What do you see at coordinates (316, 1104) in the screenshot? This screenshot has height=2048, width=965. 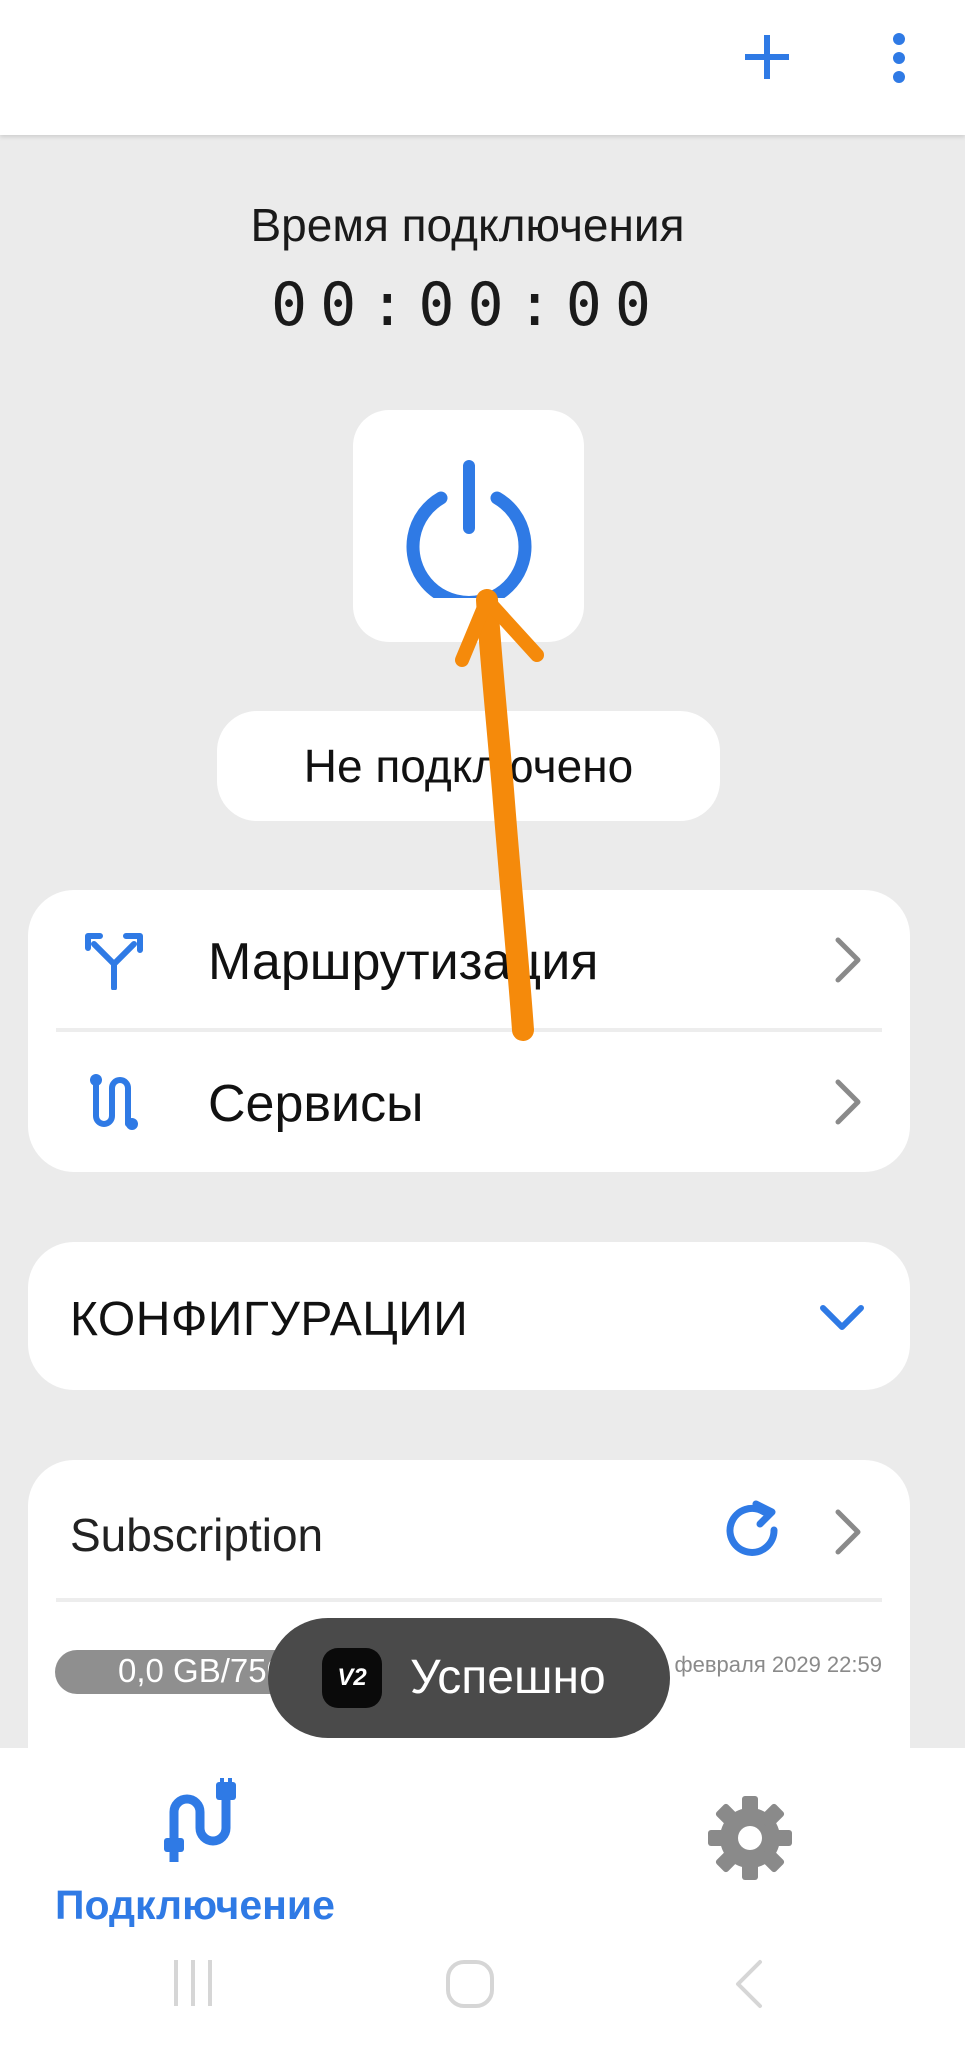 I see `services-label: Сервисы` at bounding box center [316, 1104].